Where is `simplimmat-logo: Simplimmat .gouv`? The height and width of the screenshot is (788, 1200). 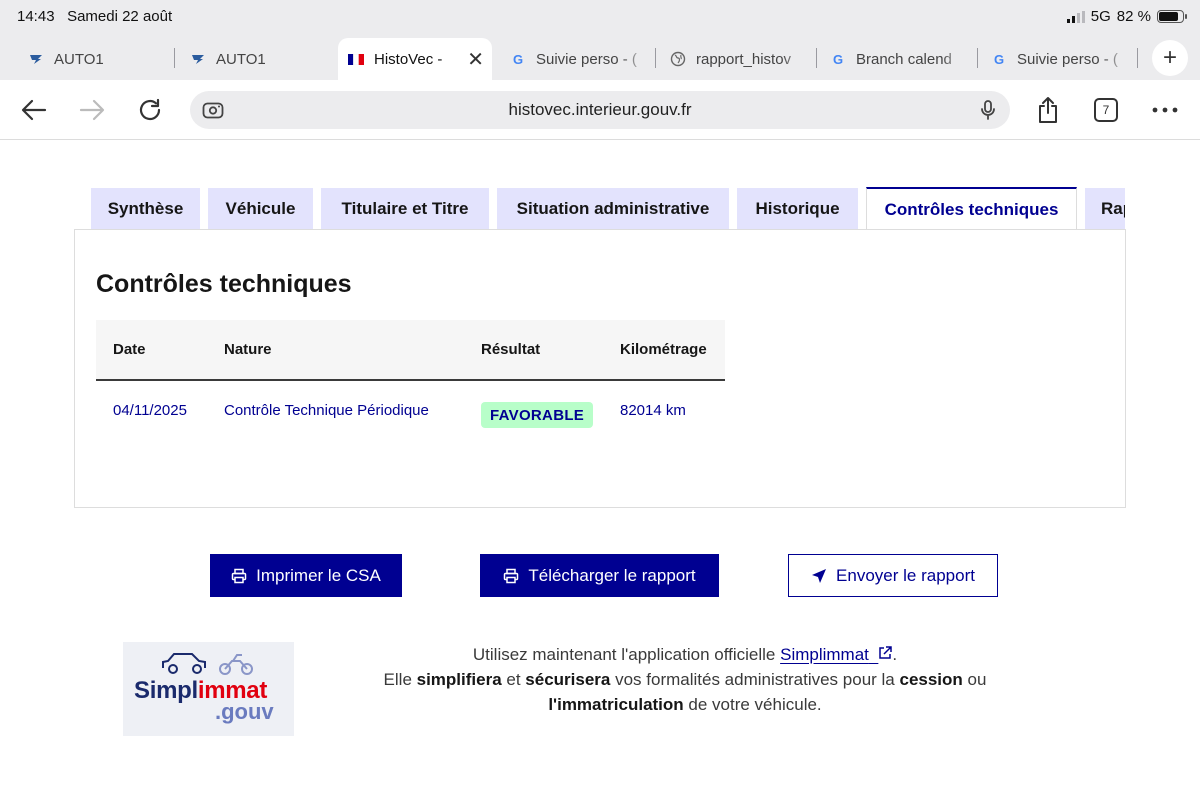
simplimmat-logo: Simplimmat .gouv is located at coordinates (208, 689).